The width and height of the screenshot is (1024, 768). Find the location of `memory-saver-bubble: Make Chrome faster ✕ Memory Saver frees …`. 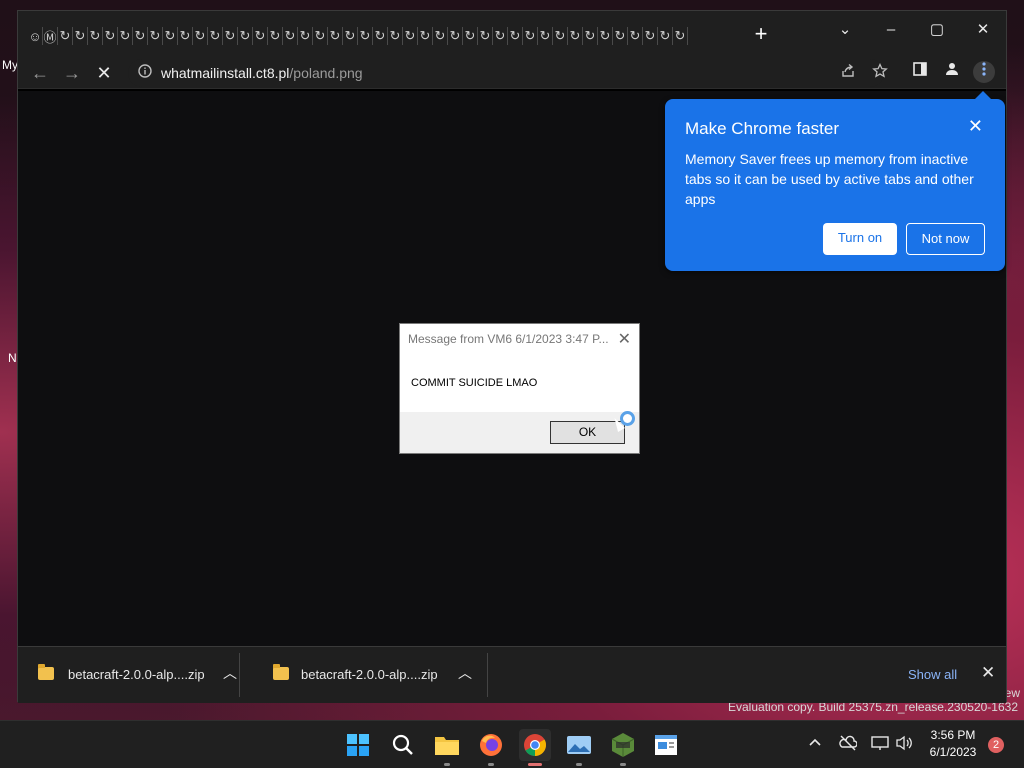

memory-saver-bubble: Make Chrome faster ✕ Memory Saver frees … is located at coordinates (835, 181).